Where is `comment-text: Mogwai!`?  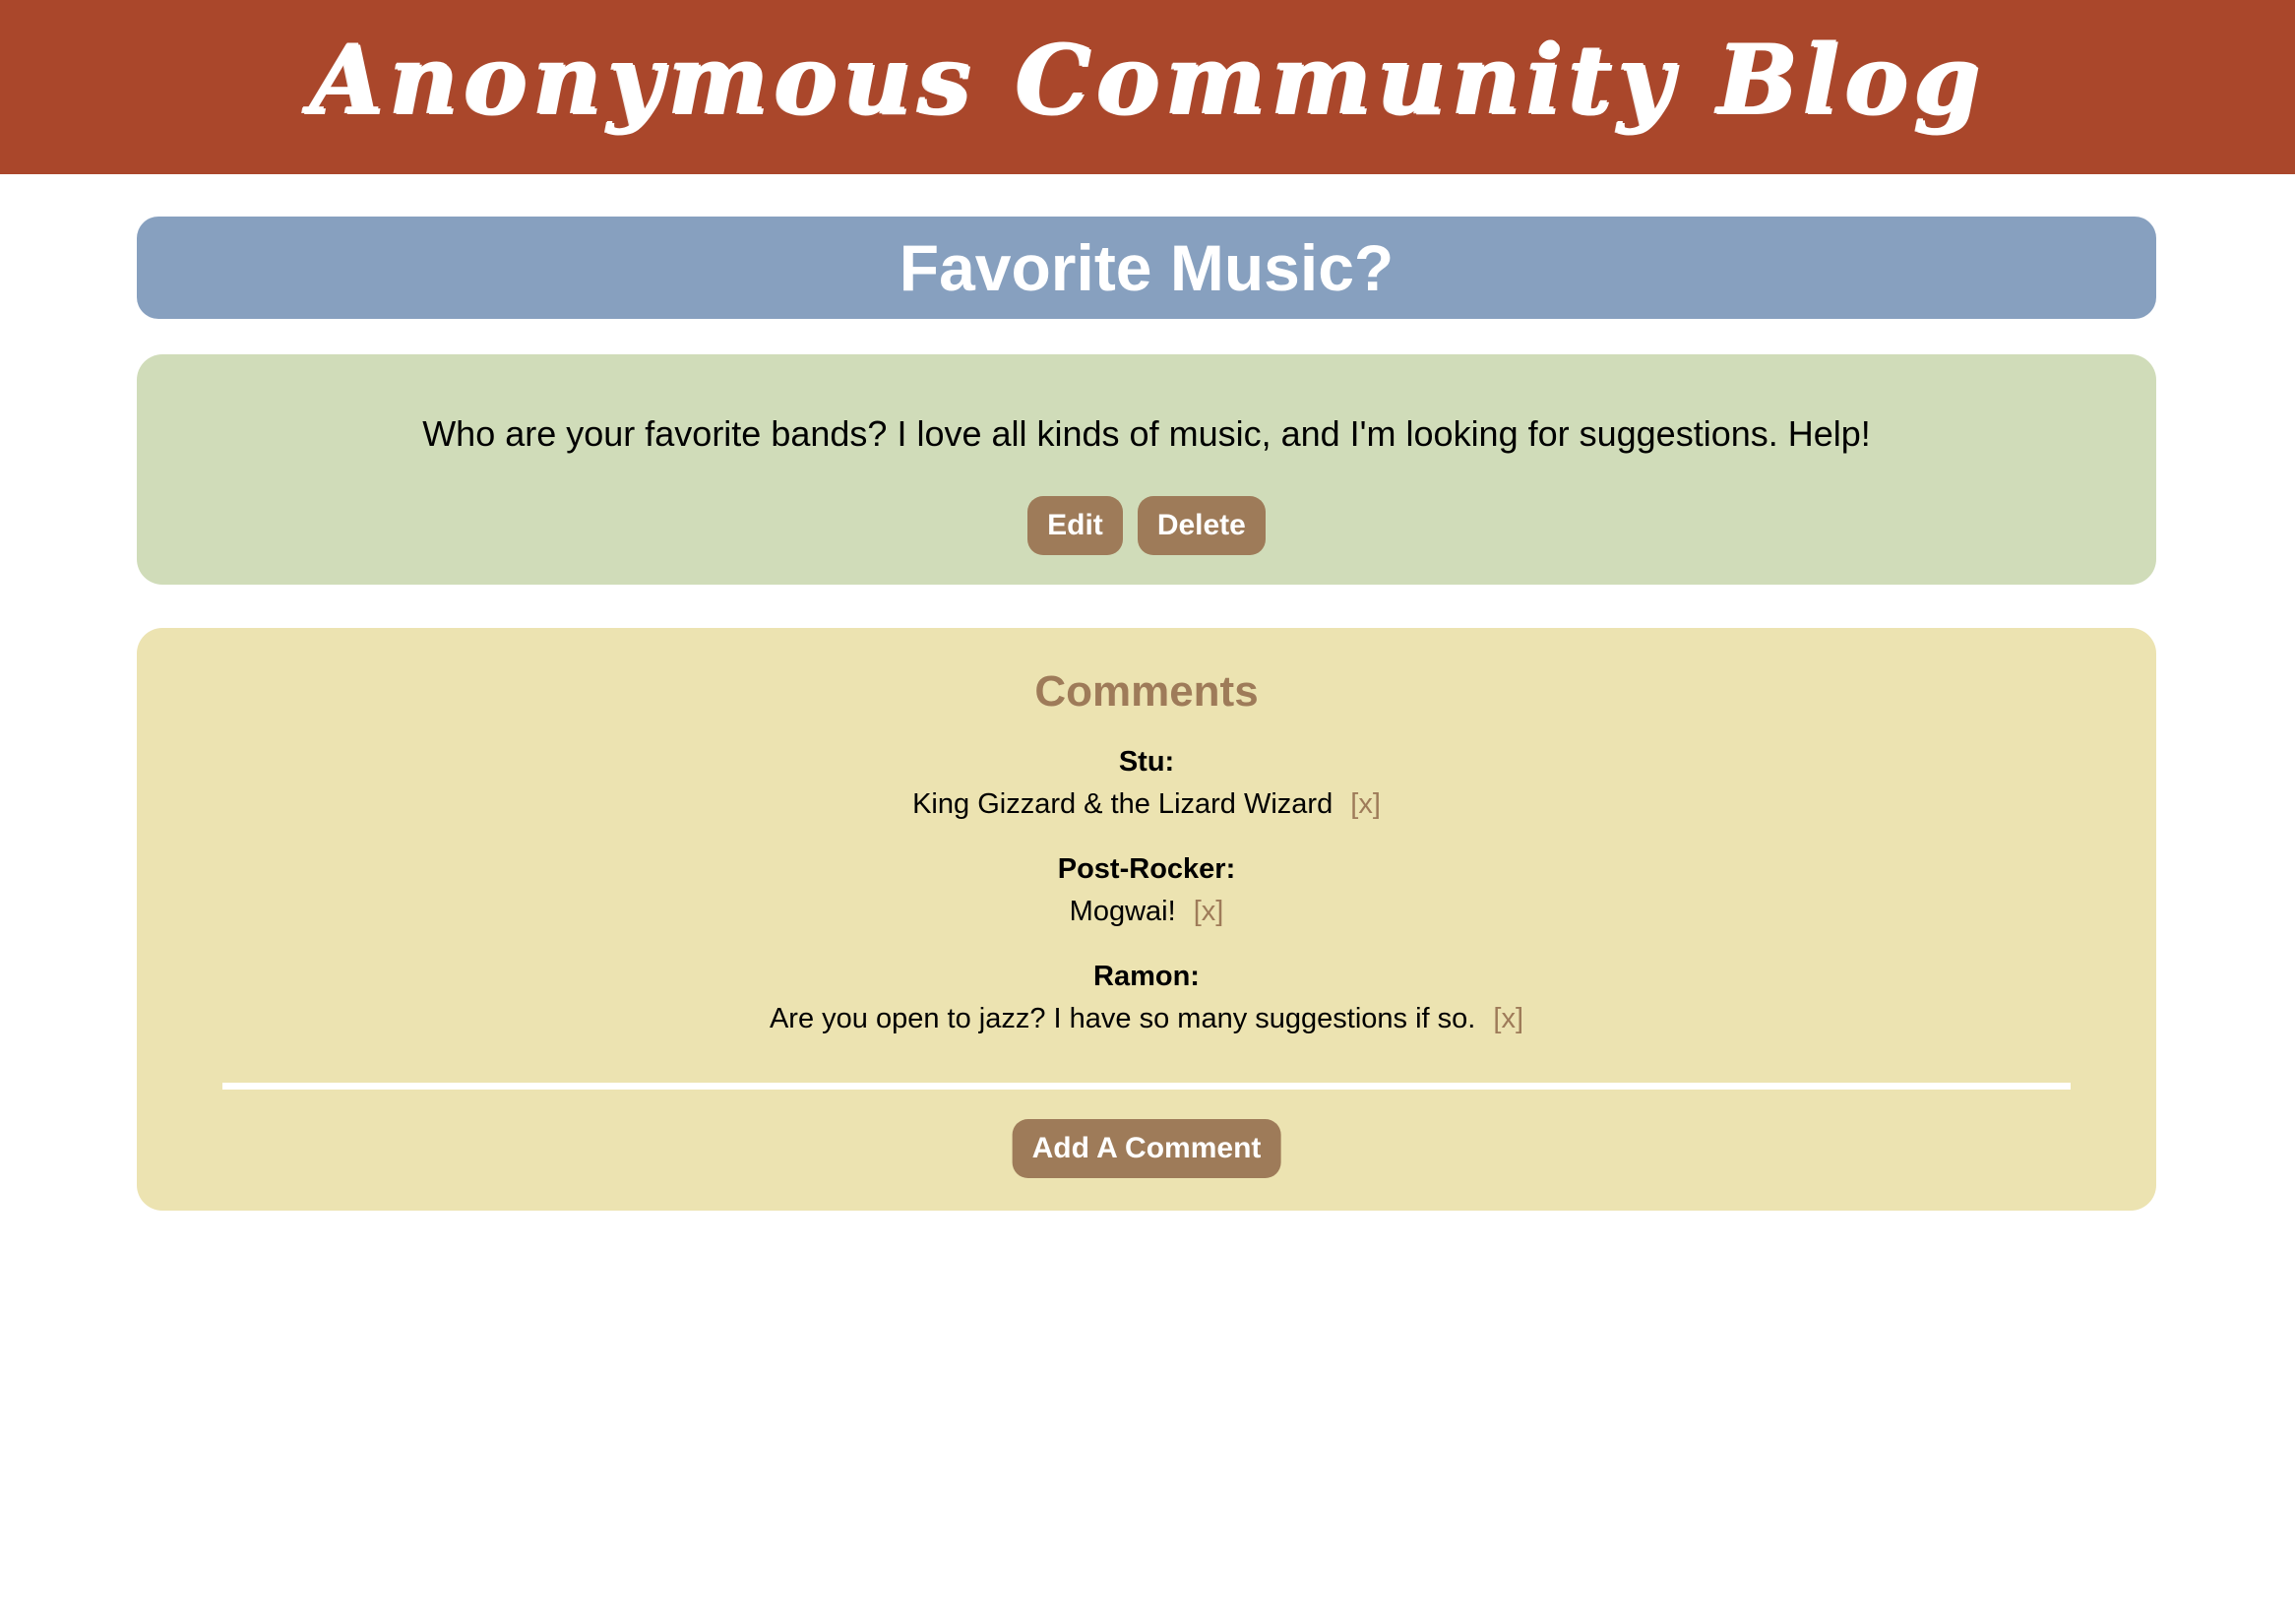 comment-text: Mogwai! is located at coordinates (1123, 911).